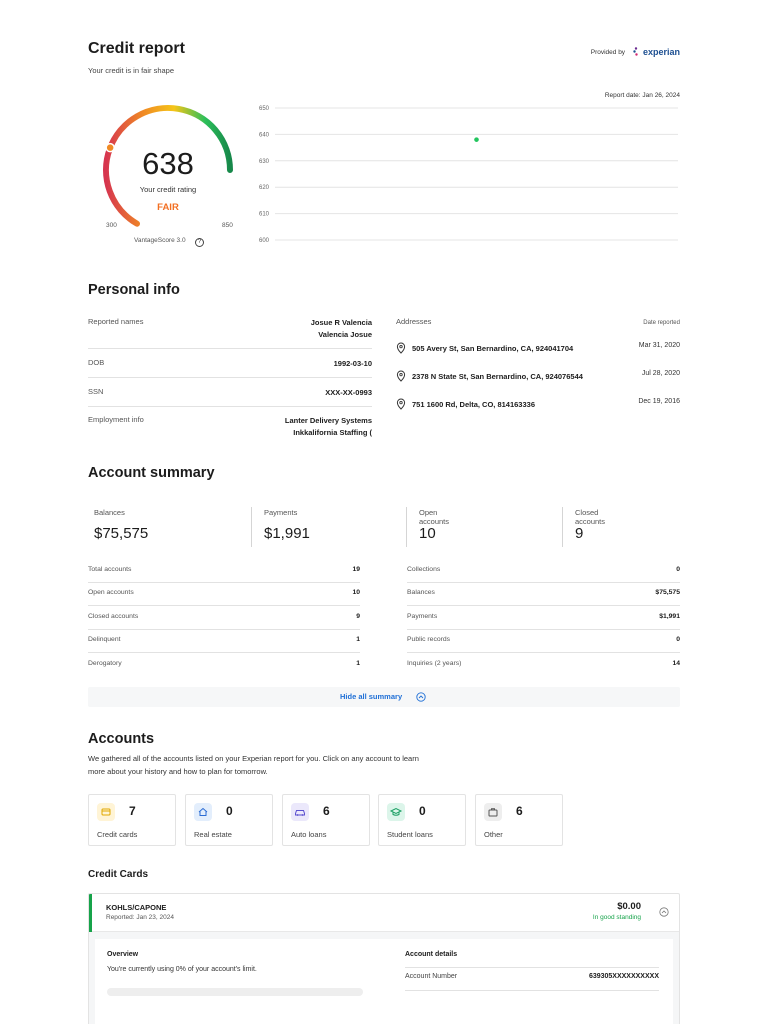 This screenshot has height=1024, width=768. I want to click on credit-card-icon, so click(106, 812).